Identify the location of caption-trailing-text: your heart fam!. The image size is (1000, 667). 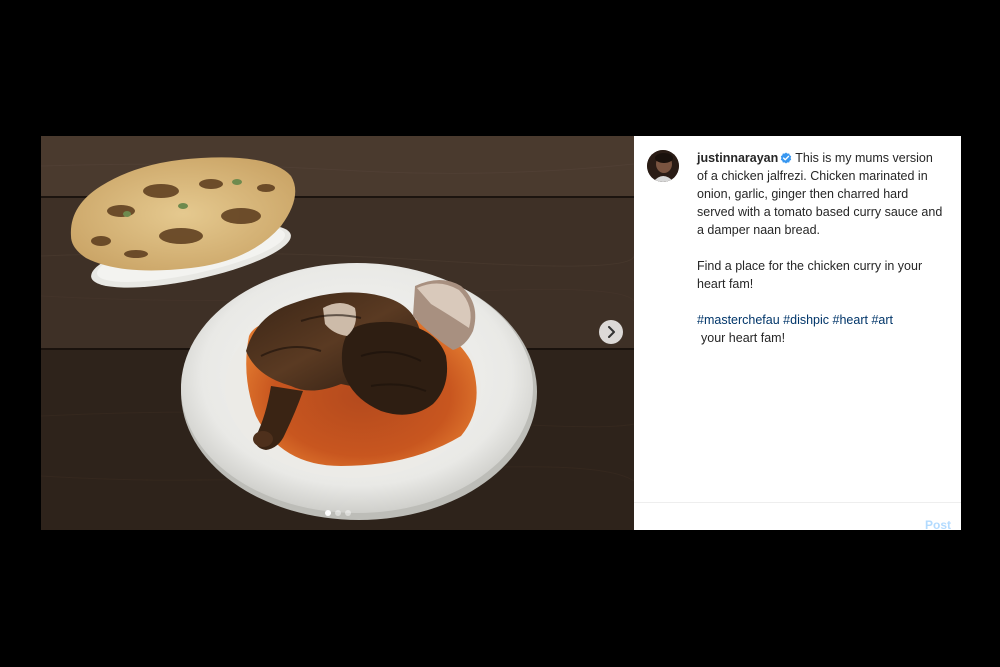
(743, 338).